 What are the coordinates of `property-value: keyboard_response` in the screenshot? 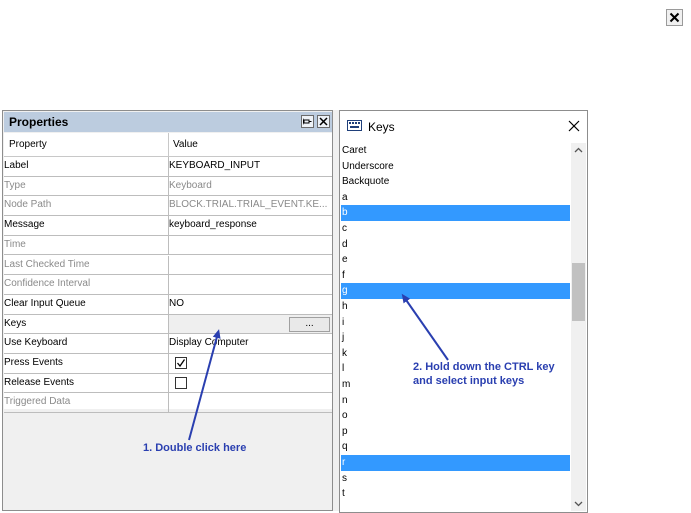 It's located at (213, 225).